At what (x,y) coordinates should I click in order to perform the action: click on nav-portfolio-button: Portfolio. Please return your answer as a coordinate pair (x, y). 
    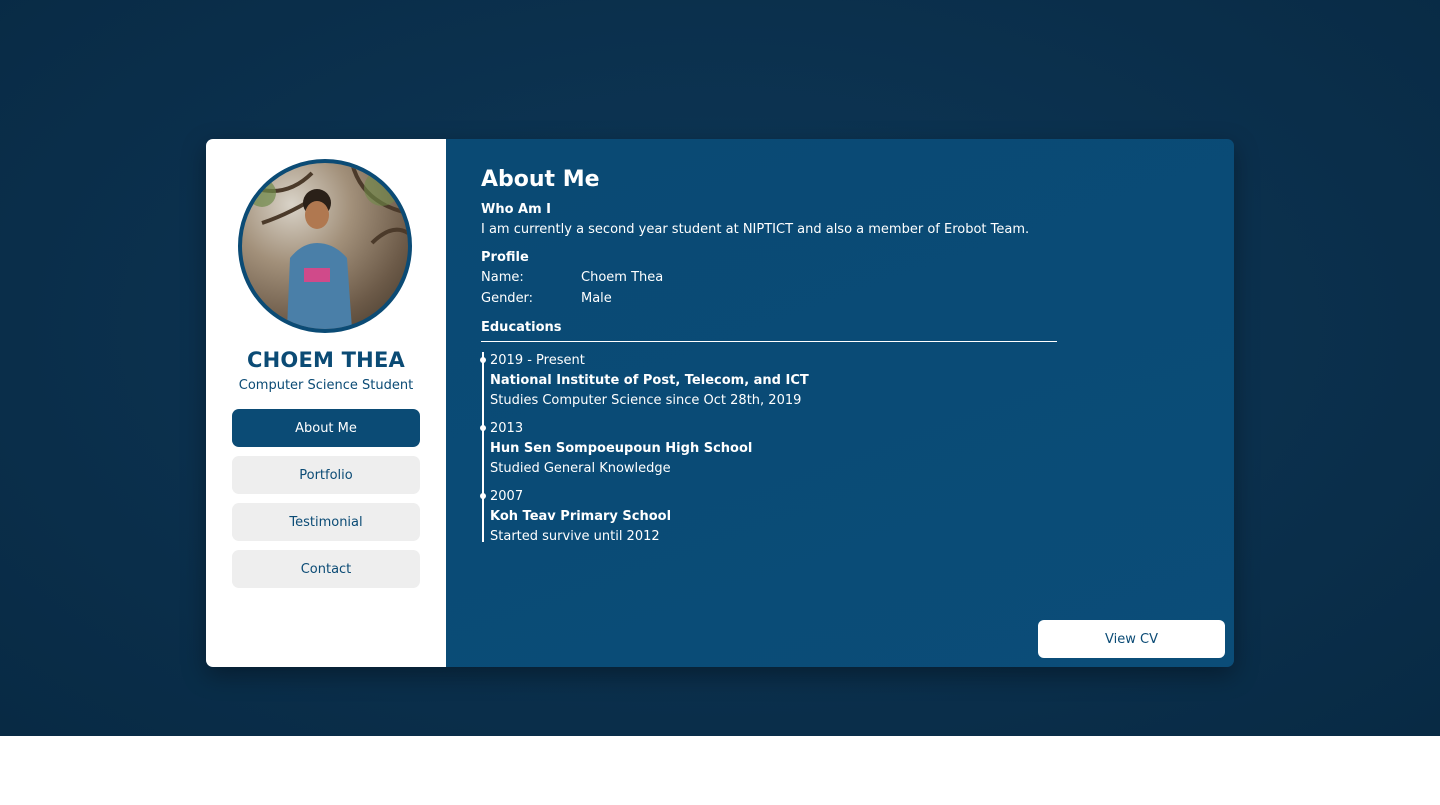
    Looking at the image, I should click on (326, 475).